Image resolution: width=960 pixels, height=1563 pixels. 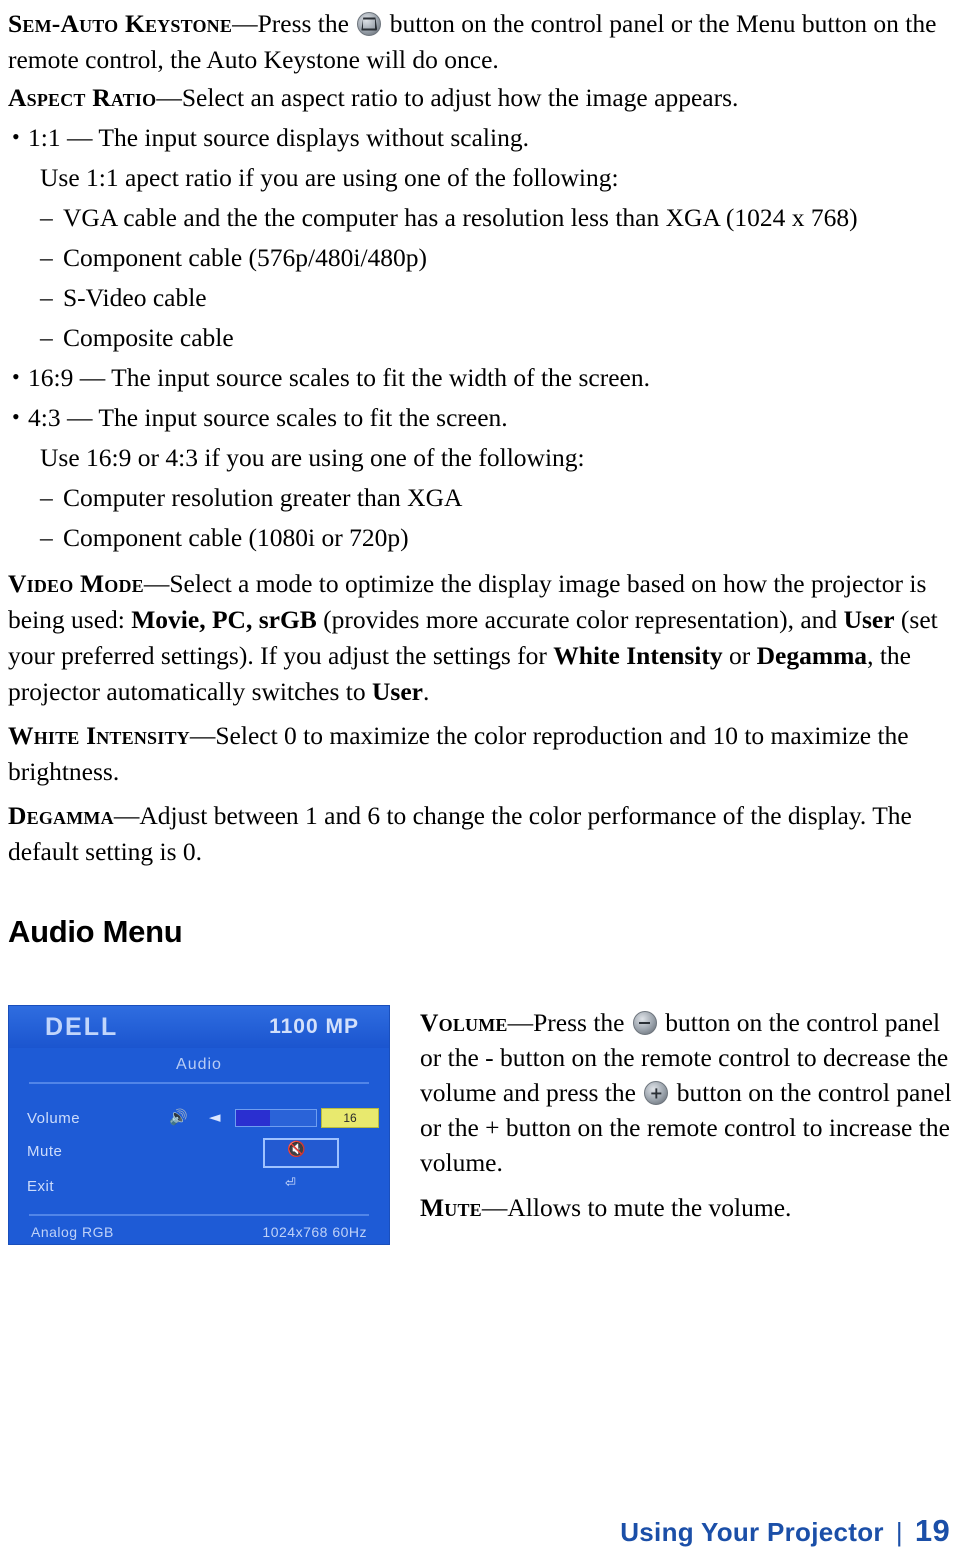 I want to click on paragraph-mute: Mute—Allows to mute the volume., so click(x=690, y=1207).